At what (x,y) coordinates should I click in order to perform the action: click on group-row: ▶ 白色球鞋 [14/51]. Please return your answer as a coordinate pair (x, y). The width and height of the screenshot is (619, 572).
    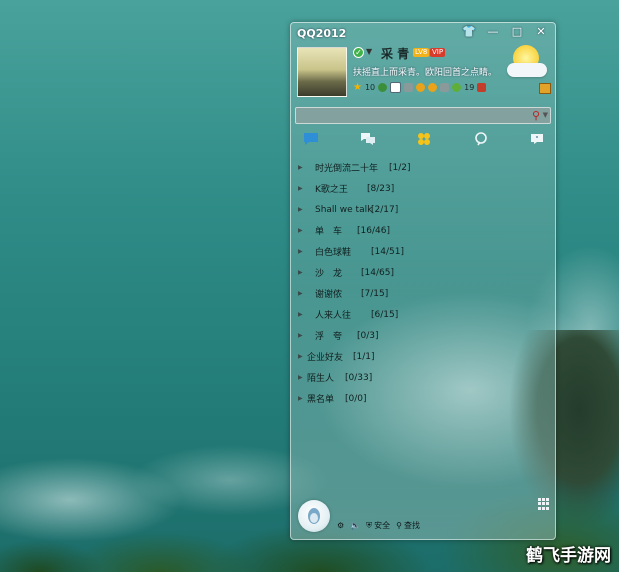
    Looking at the image, I should click on (424, 251).